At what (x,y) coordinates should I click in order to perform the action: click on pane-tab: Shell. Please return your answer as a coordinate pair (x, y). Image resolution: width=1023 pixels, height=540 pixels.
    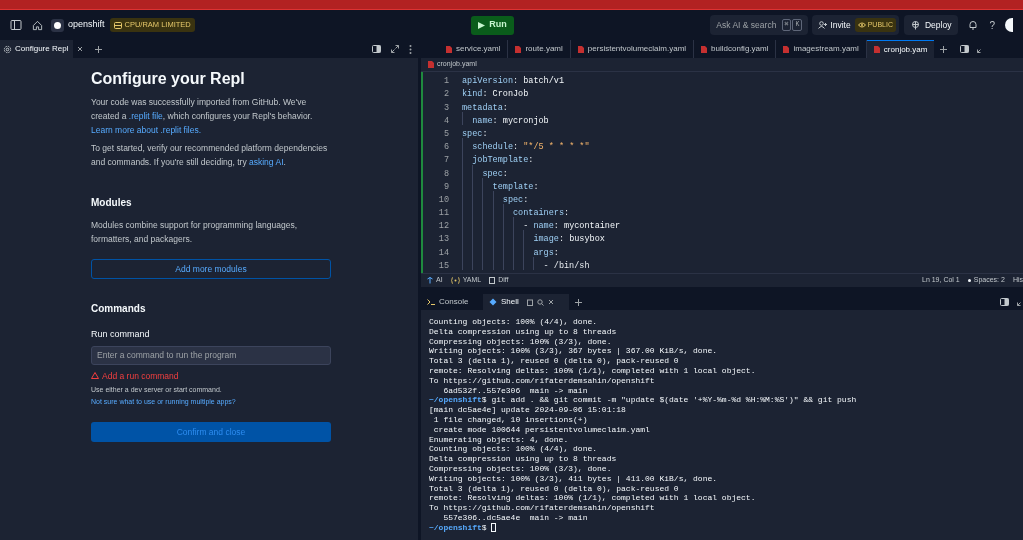
    Looking at the image, I should click on (526, 302).